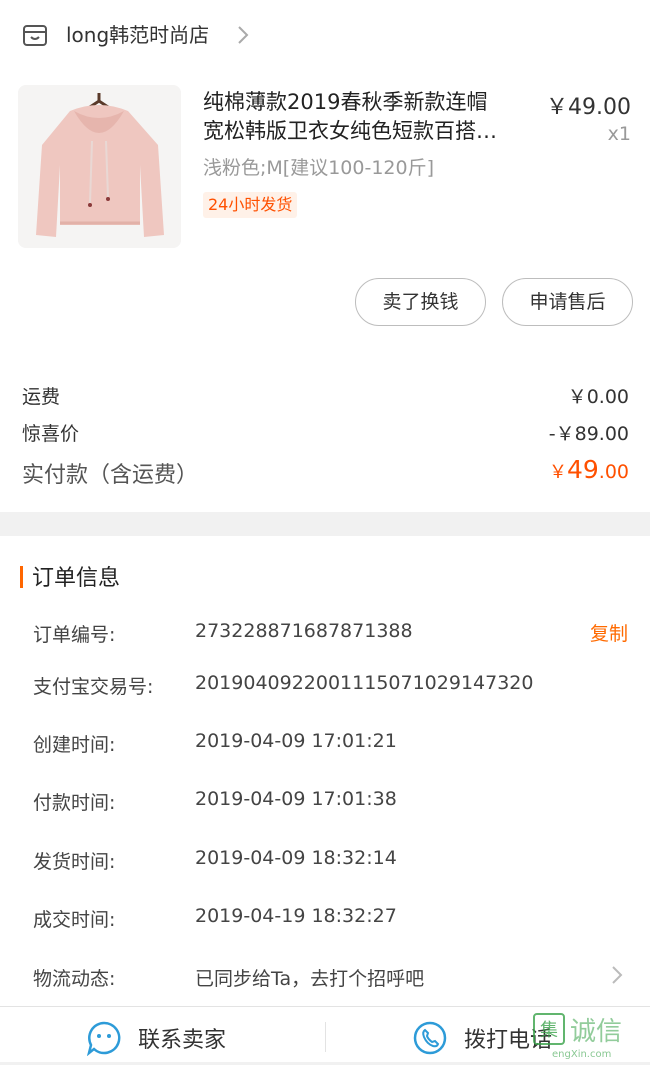 This screenshot has height=1065, width=650. I want to click on created-time-label: 创建时间:, so click(74, 745).